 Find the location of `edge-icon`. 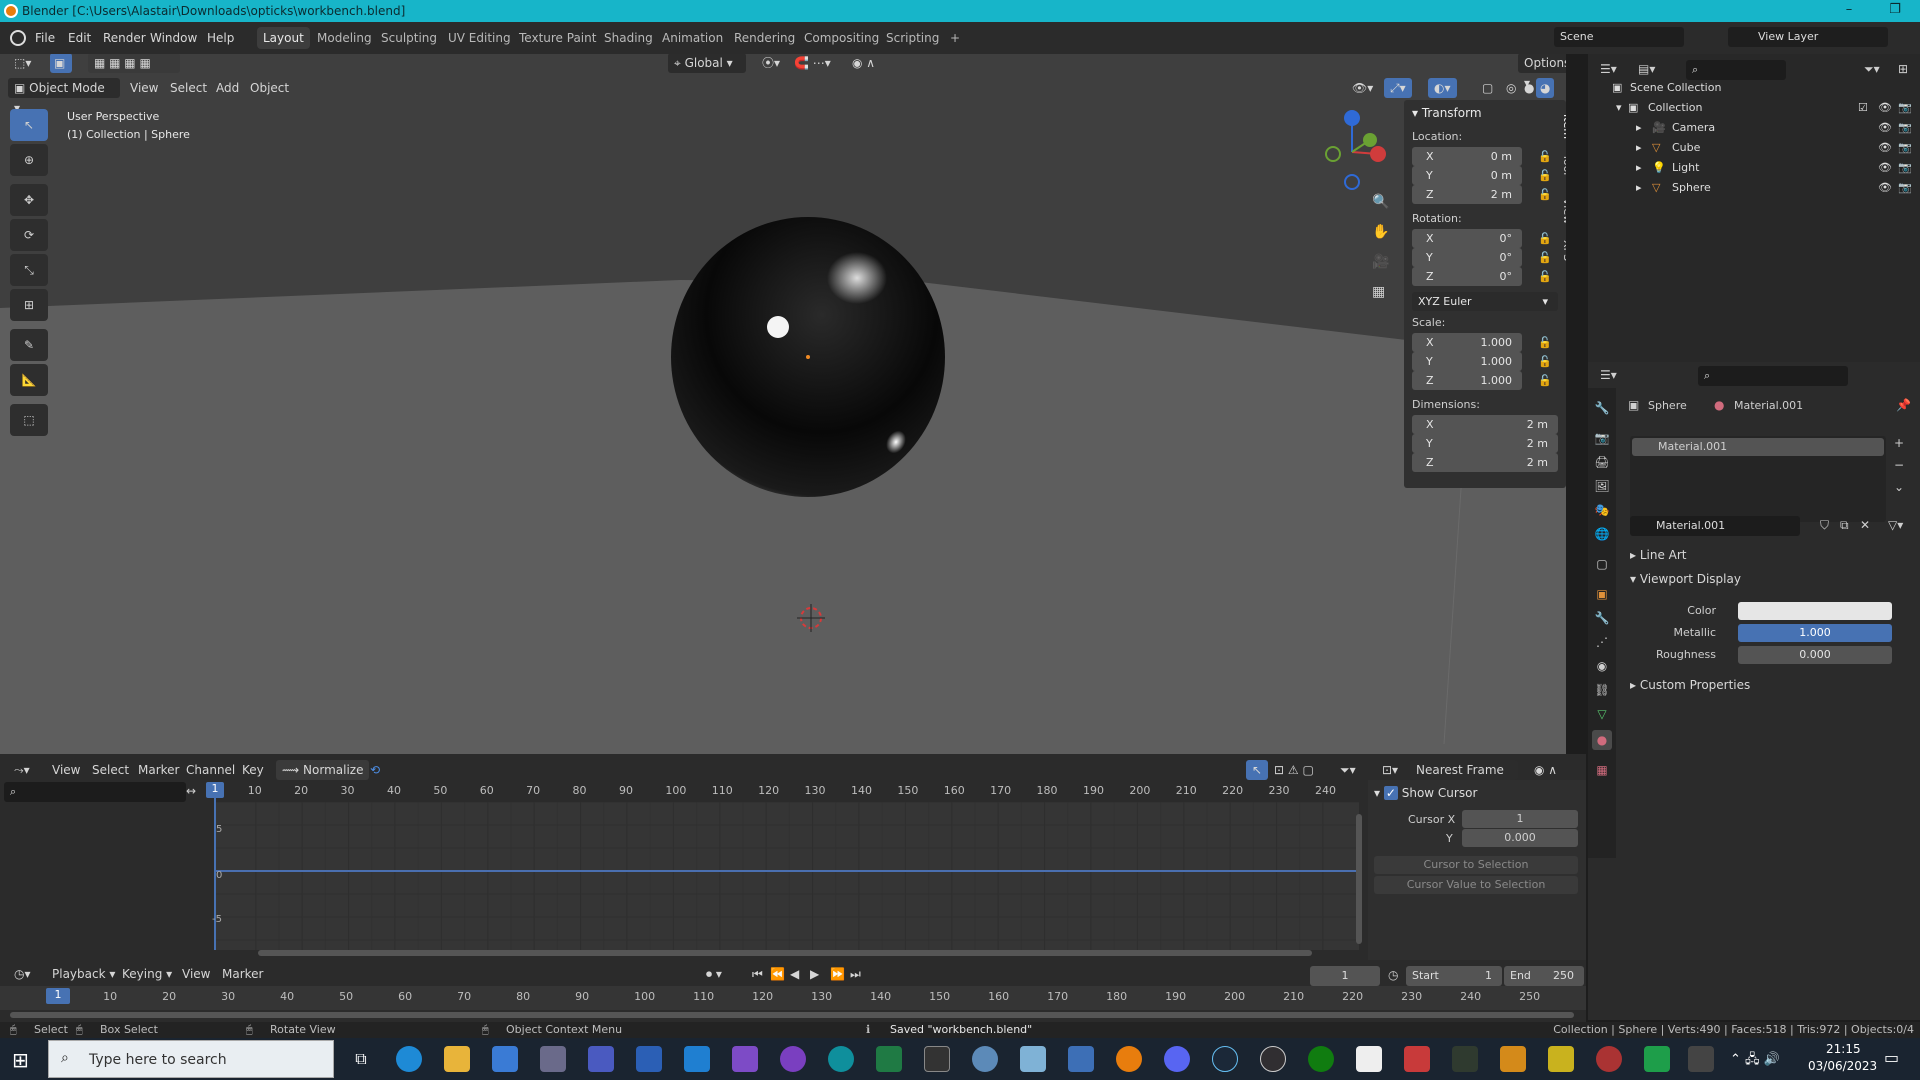

edge-icon is located at coordinates (409, 1059).